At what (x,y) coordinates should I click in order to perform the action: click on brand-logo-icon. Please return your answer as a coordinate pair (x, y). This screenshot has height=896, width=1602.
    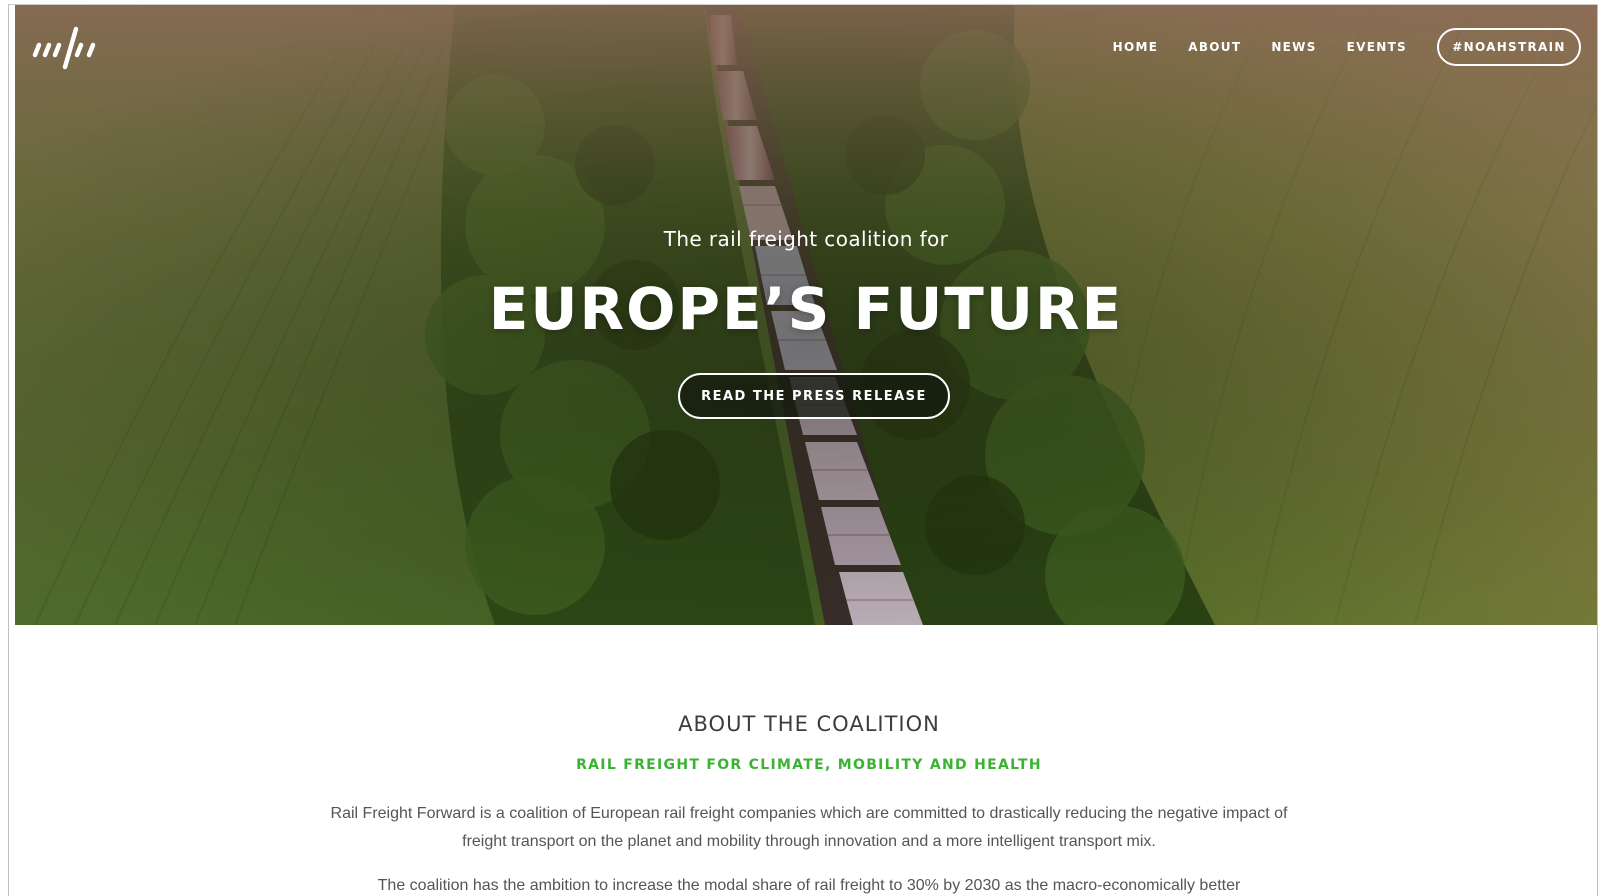
    Looking at the image, I should click on (67, 48).